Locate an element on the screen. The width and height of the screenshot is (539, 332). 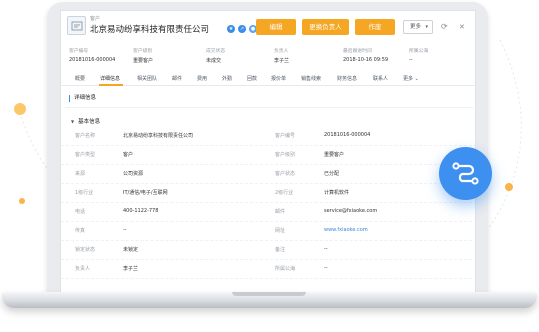
tab-expense: 费用 is located at coordinates (202, 78).